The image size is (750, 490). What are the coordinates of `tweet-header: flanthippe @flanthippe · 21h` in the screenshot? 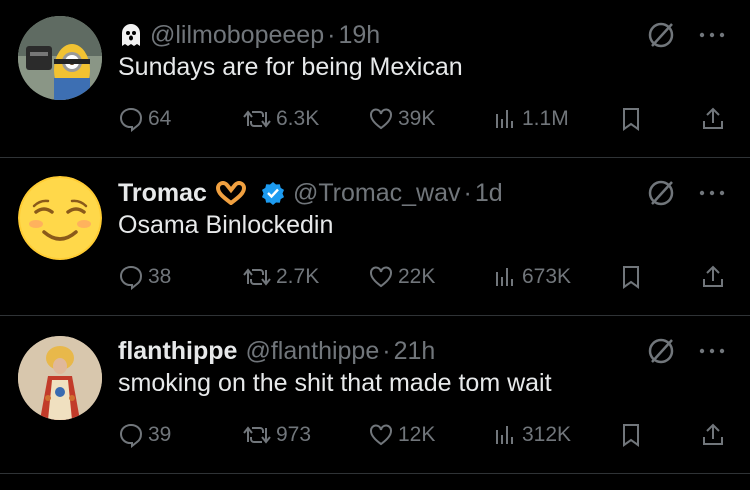 It's located at (276, 351).